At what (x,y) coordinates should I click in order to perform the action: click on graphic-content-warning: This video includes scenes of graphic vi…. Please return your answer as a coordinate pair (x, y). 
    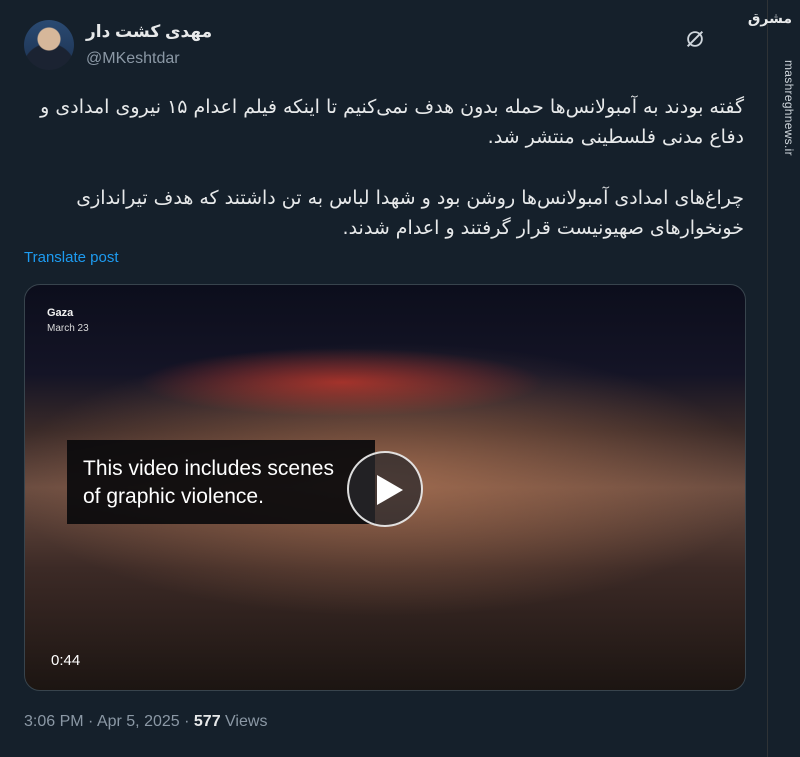
    Looking at the image, I should click on (221, 482).